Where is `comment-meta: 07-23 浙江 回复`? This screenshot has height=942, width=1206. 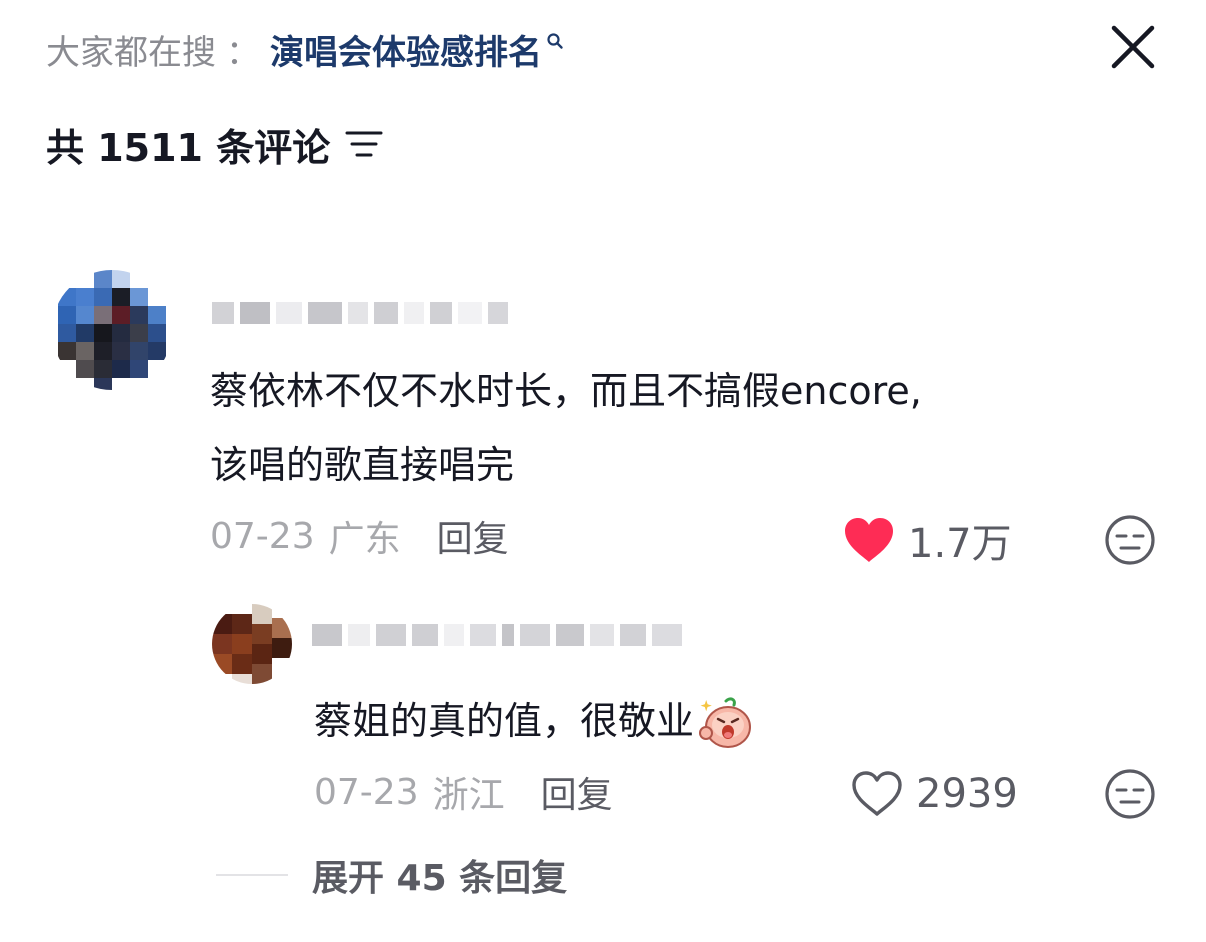
comment-meta: 07-23 浙江 回复 is located at coordinates (463, 793).